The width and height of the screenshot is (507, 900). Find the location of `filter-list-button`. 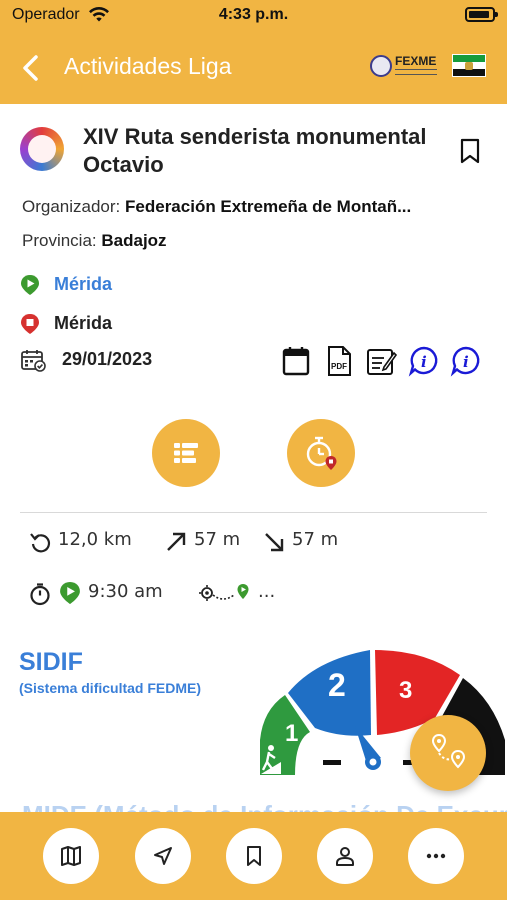

filter-list-button is located at coordinates (186, 453).